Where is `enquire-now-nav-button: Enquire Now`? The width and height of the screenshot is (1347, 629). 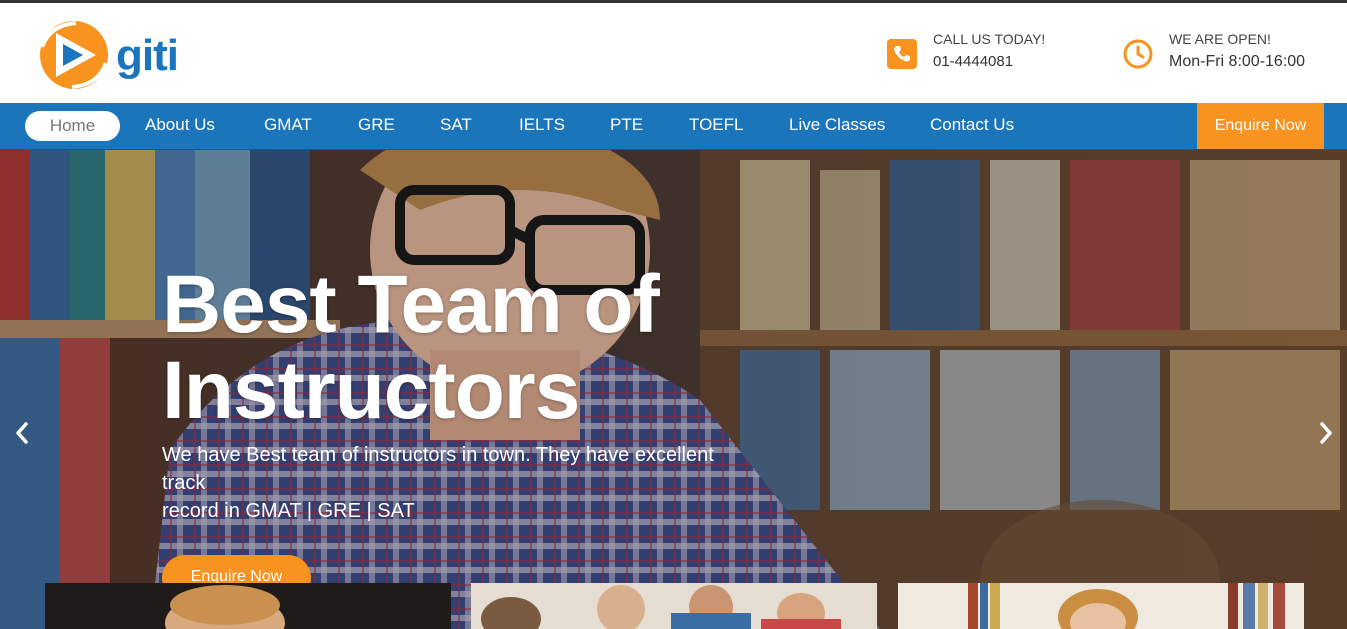 enquire-now-nav-button: Enquire Now is located at coordinates (1260, 126).